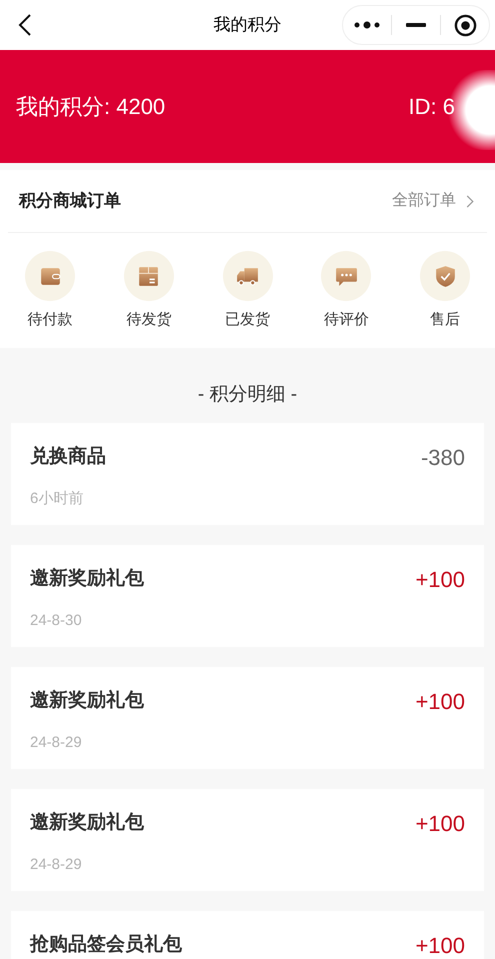  I want to click on record-name: 兑换商品, so click(68, 456).